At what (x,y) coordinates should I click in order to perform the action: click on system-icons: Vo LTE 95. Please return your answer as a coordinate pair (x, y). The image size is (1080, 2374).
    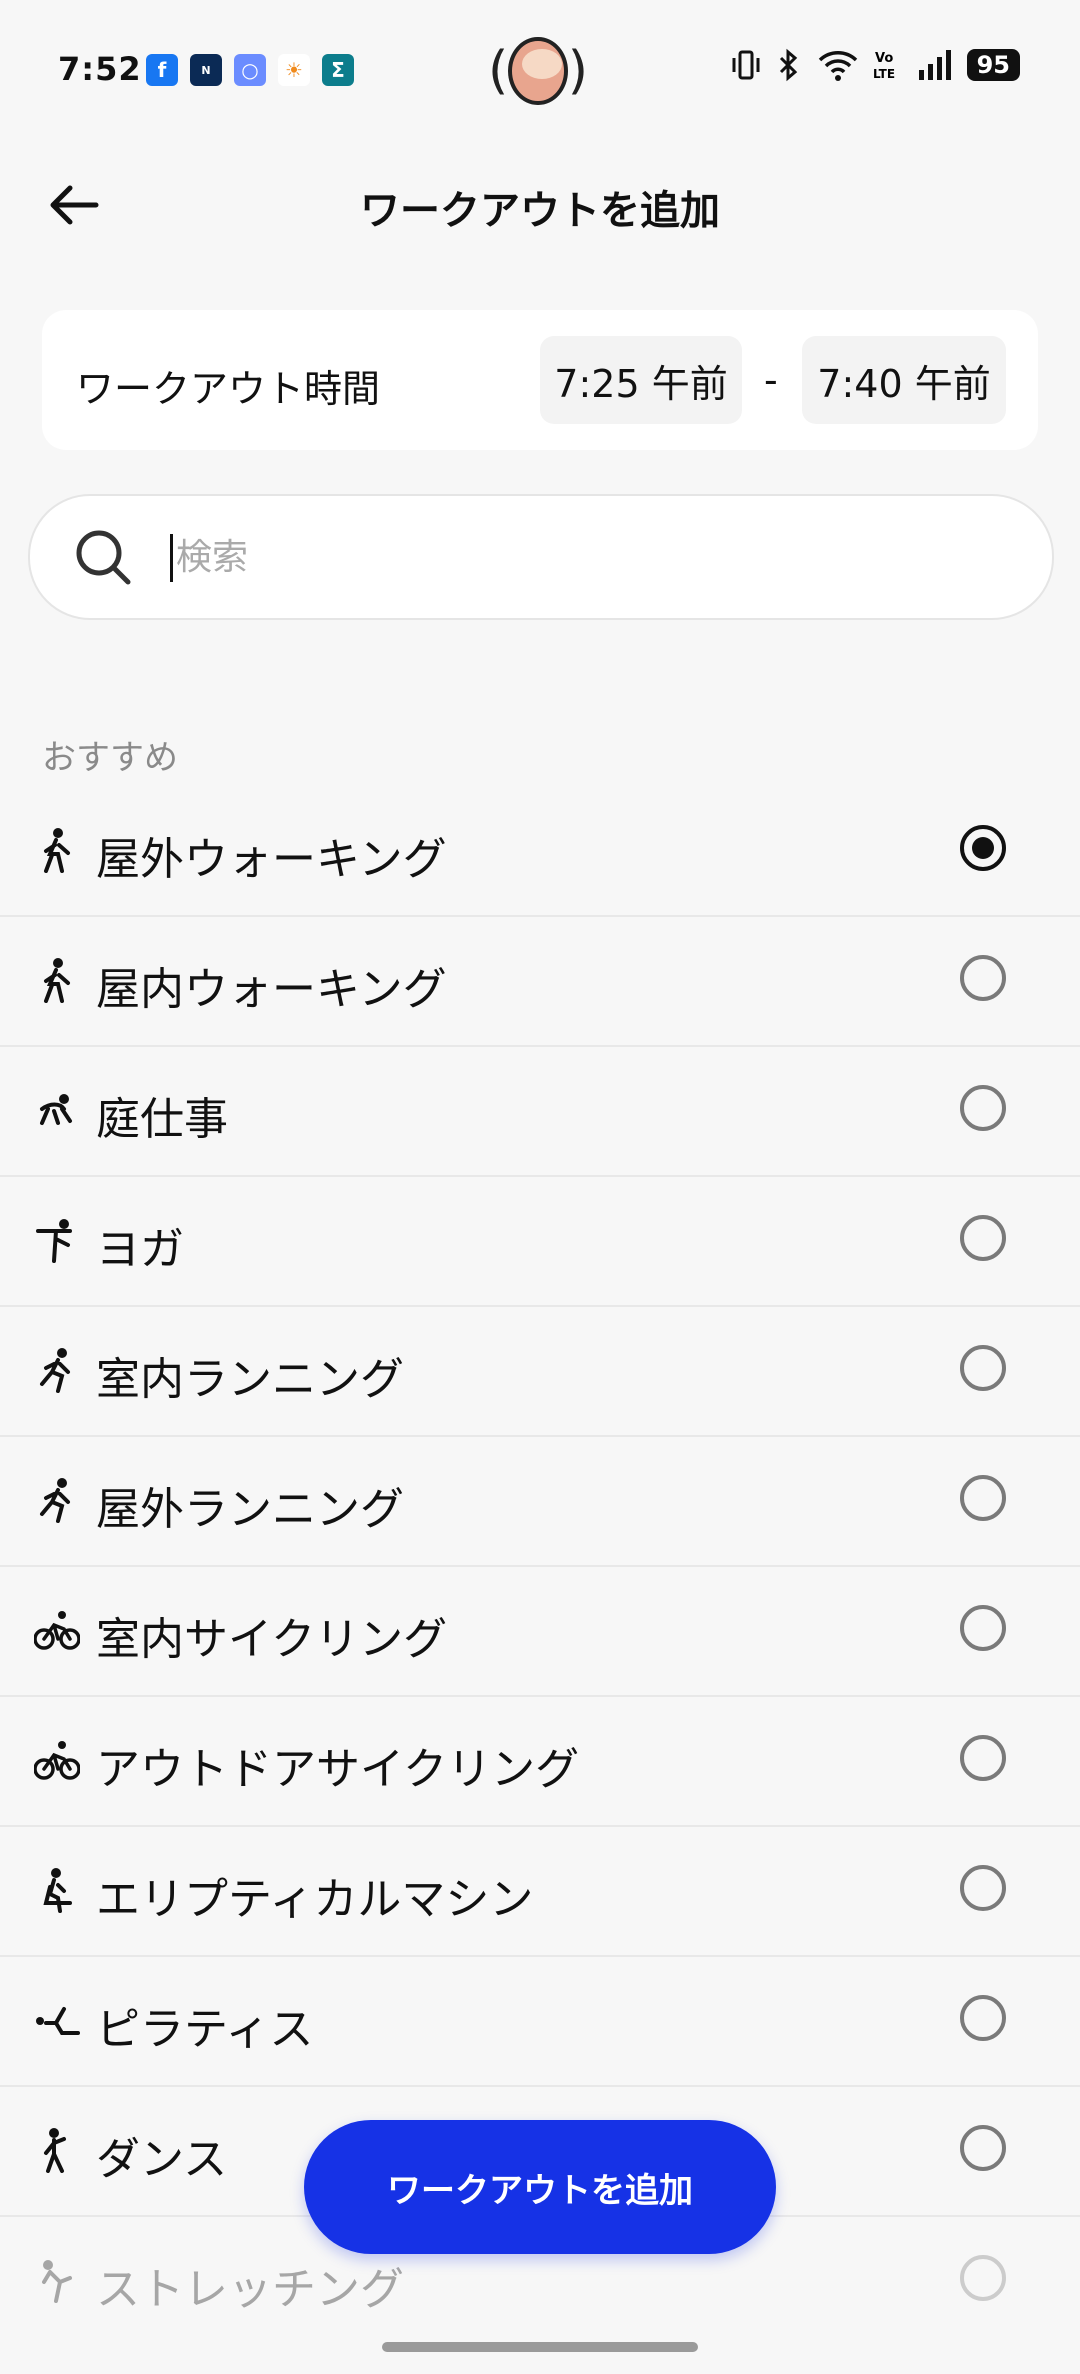
    Looking at the image, I should click on (875, 65).